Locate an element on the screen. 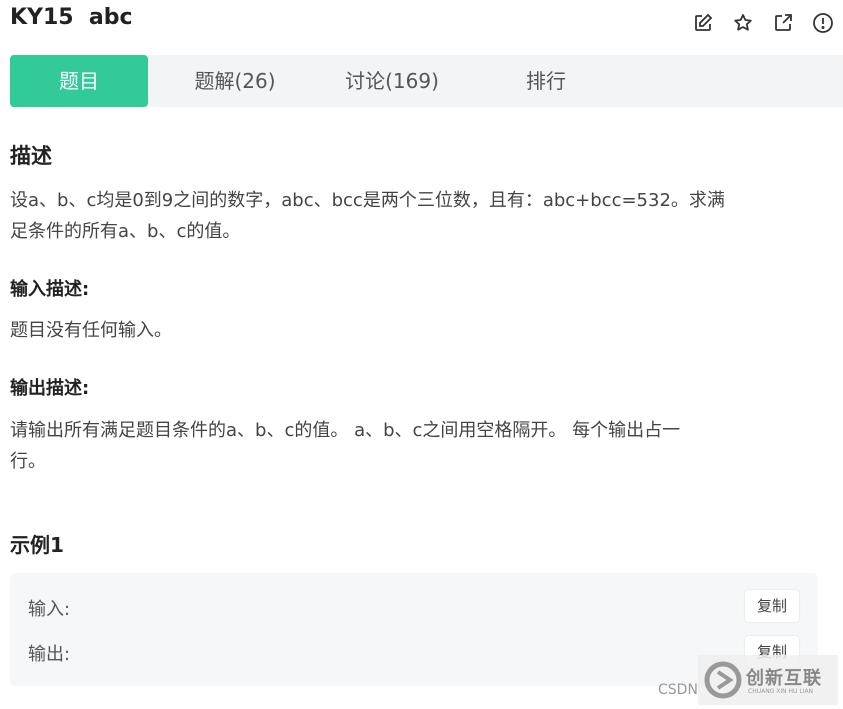  description-heading: 描述 is located at coordinates (31, 156).